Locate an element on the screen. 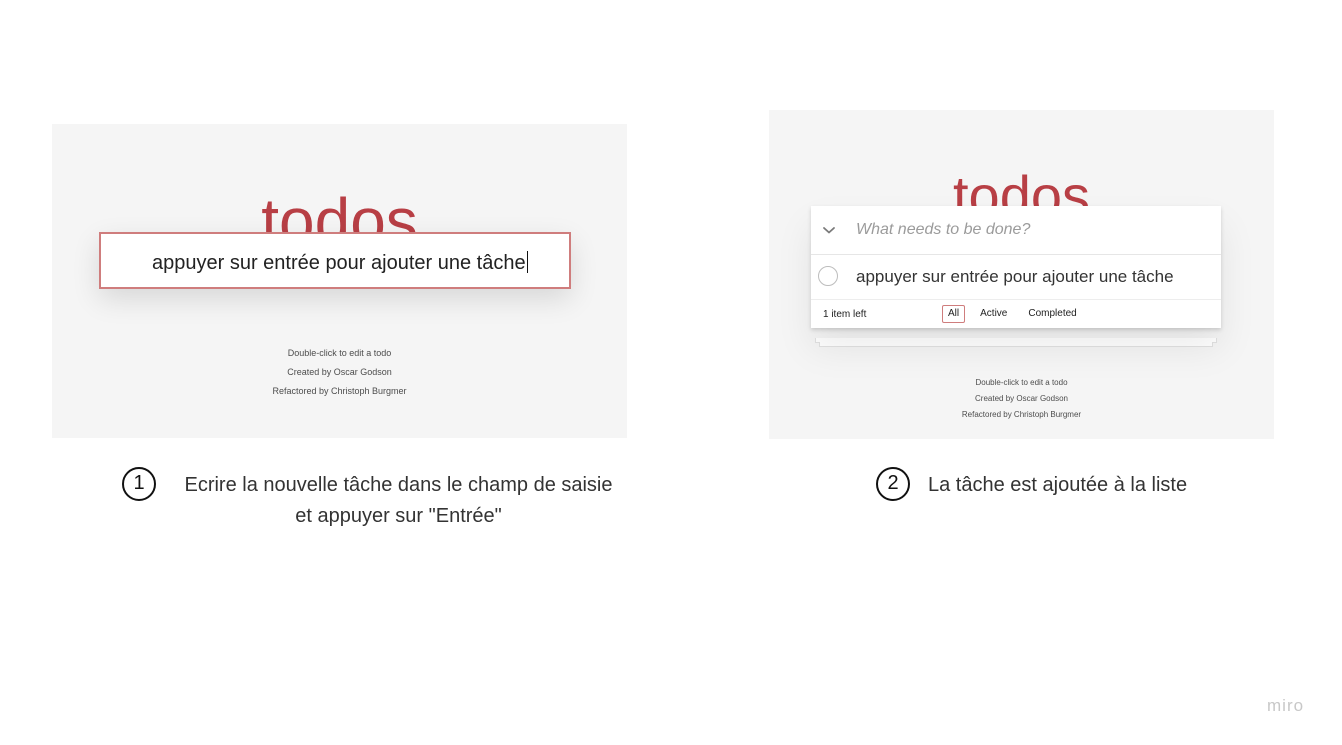 The width and height of the screenshot is (1342, 745). text-caret is located at coordinates (527, 262).